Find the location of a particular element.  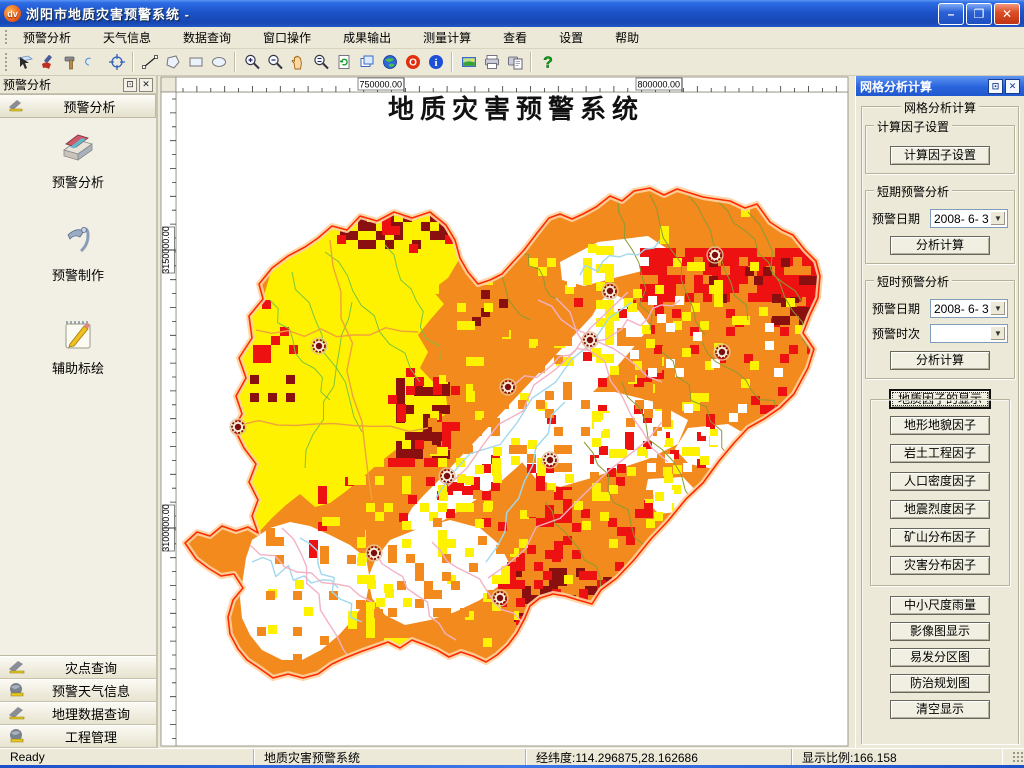

stop-button: O is located at coordinates (412, 62).